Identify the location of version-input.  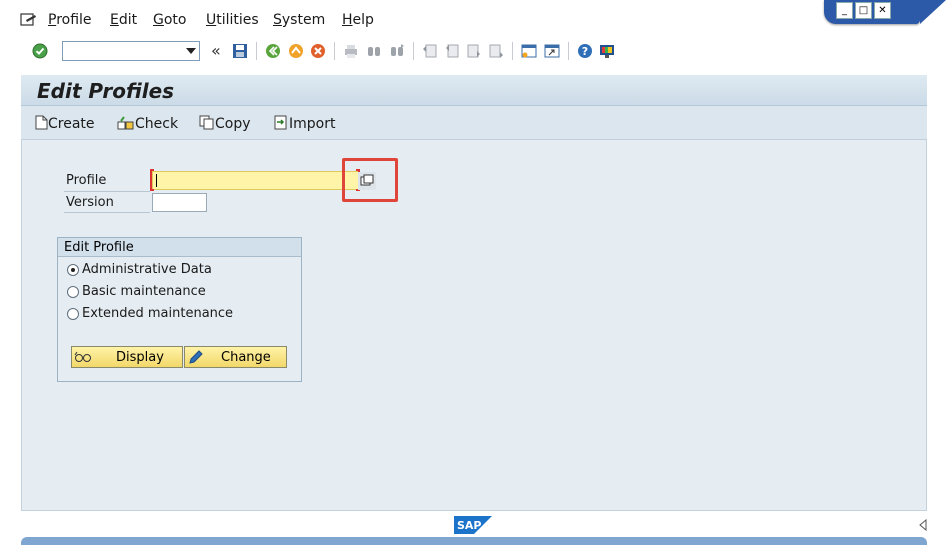
(179, 202).